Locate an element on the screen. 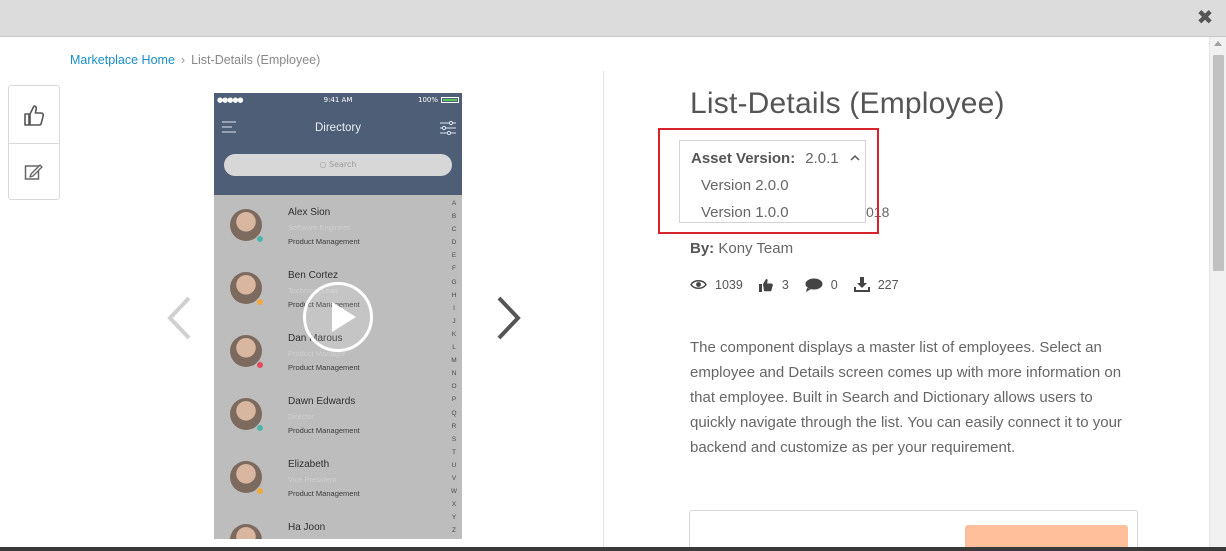 The image size is (1226, 551). list-item: Dawn Edwards Director Product Management is located at coordinates (338, 415).